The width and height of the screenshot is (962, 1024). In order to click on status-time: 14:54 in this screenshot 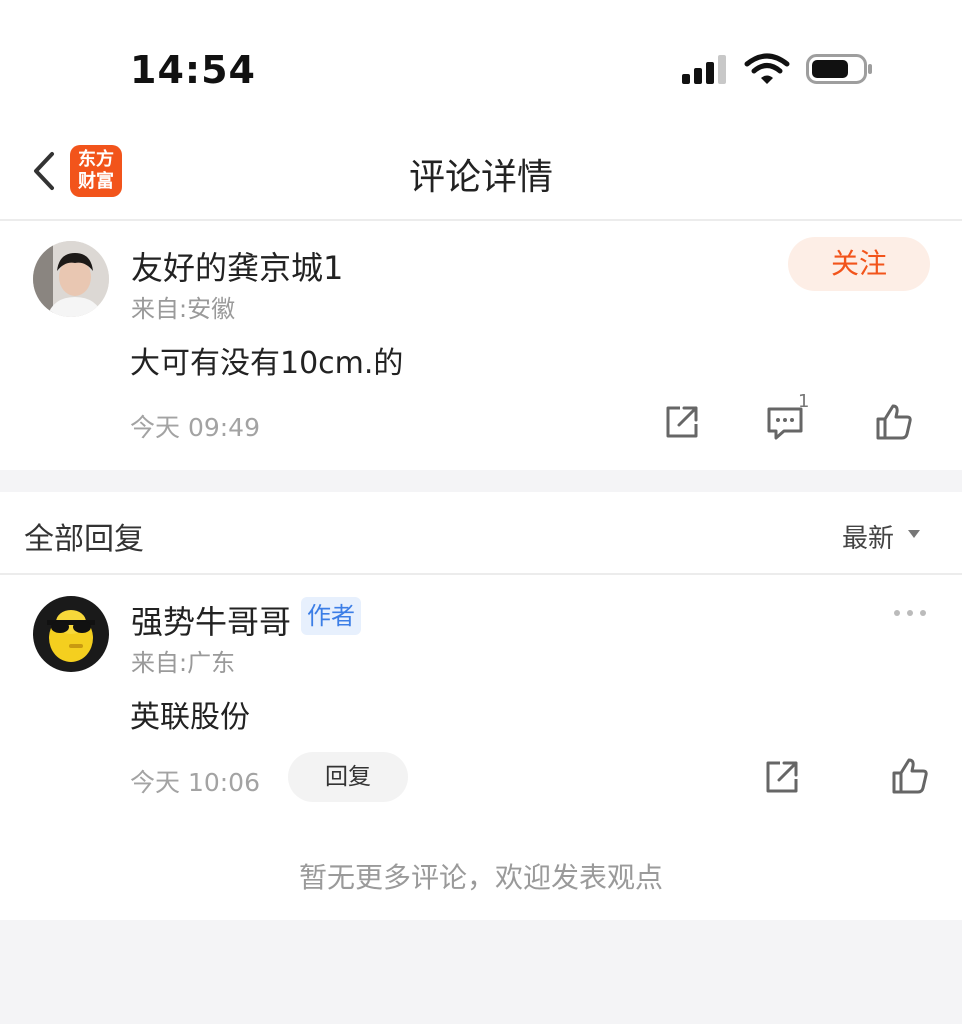, I will do `click(193, 70)`.